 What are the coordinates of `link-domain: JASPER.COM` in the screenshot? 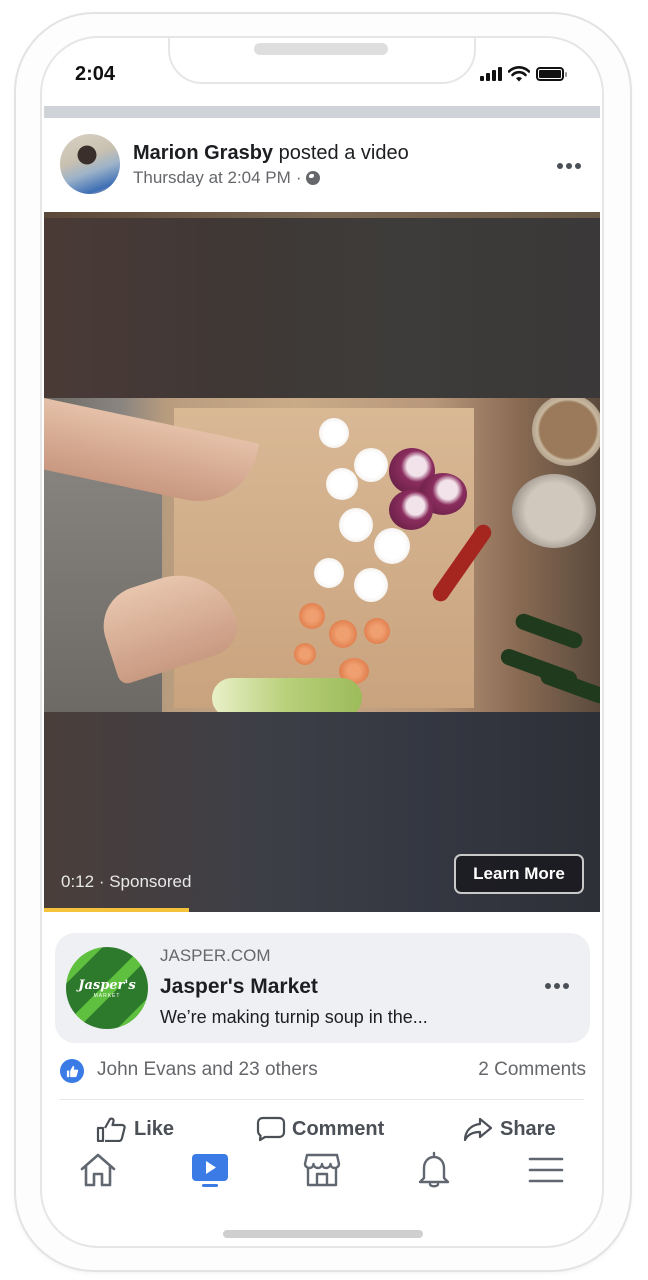 It's located at (215, 955).